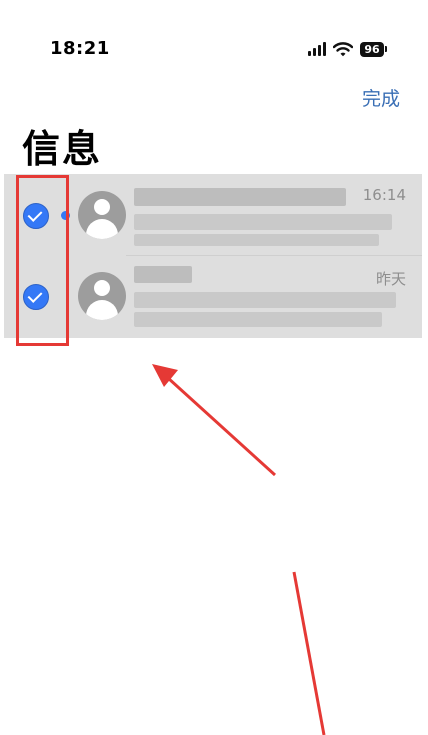 This screenshot has height=735, width=428. I want to click on wifi-icon, so click(343, 48).